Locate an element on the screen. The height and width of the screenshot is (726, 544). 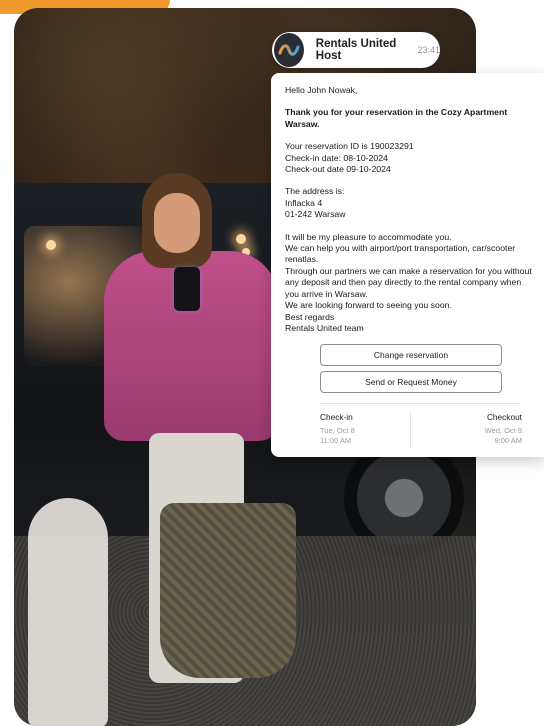
rentals-united-wave-icon is located at coordinates (289, 50).